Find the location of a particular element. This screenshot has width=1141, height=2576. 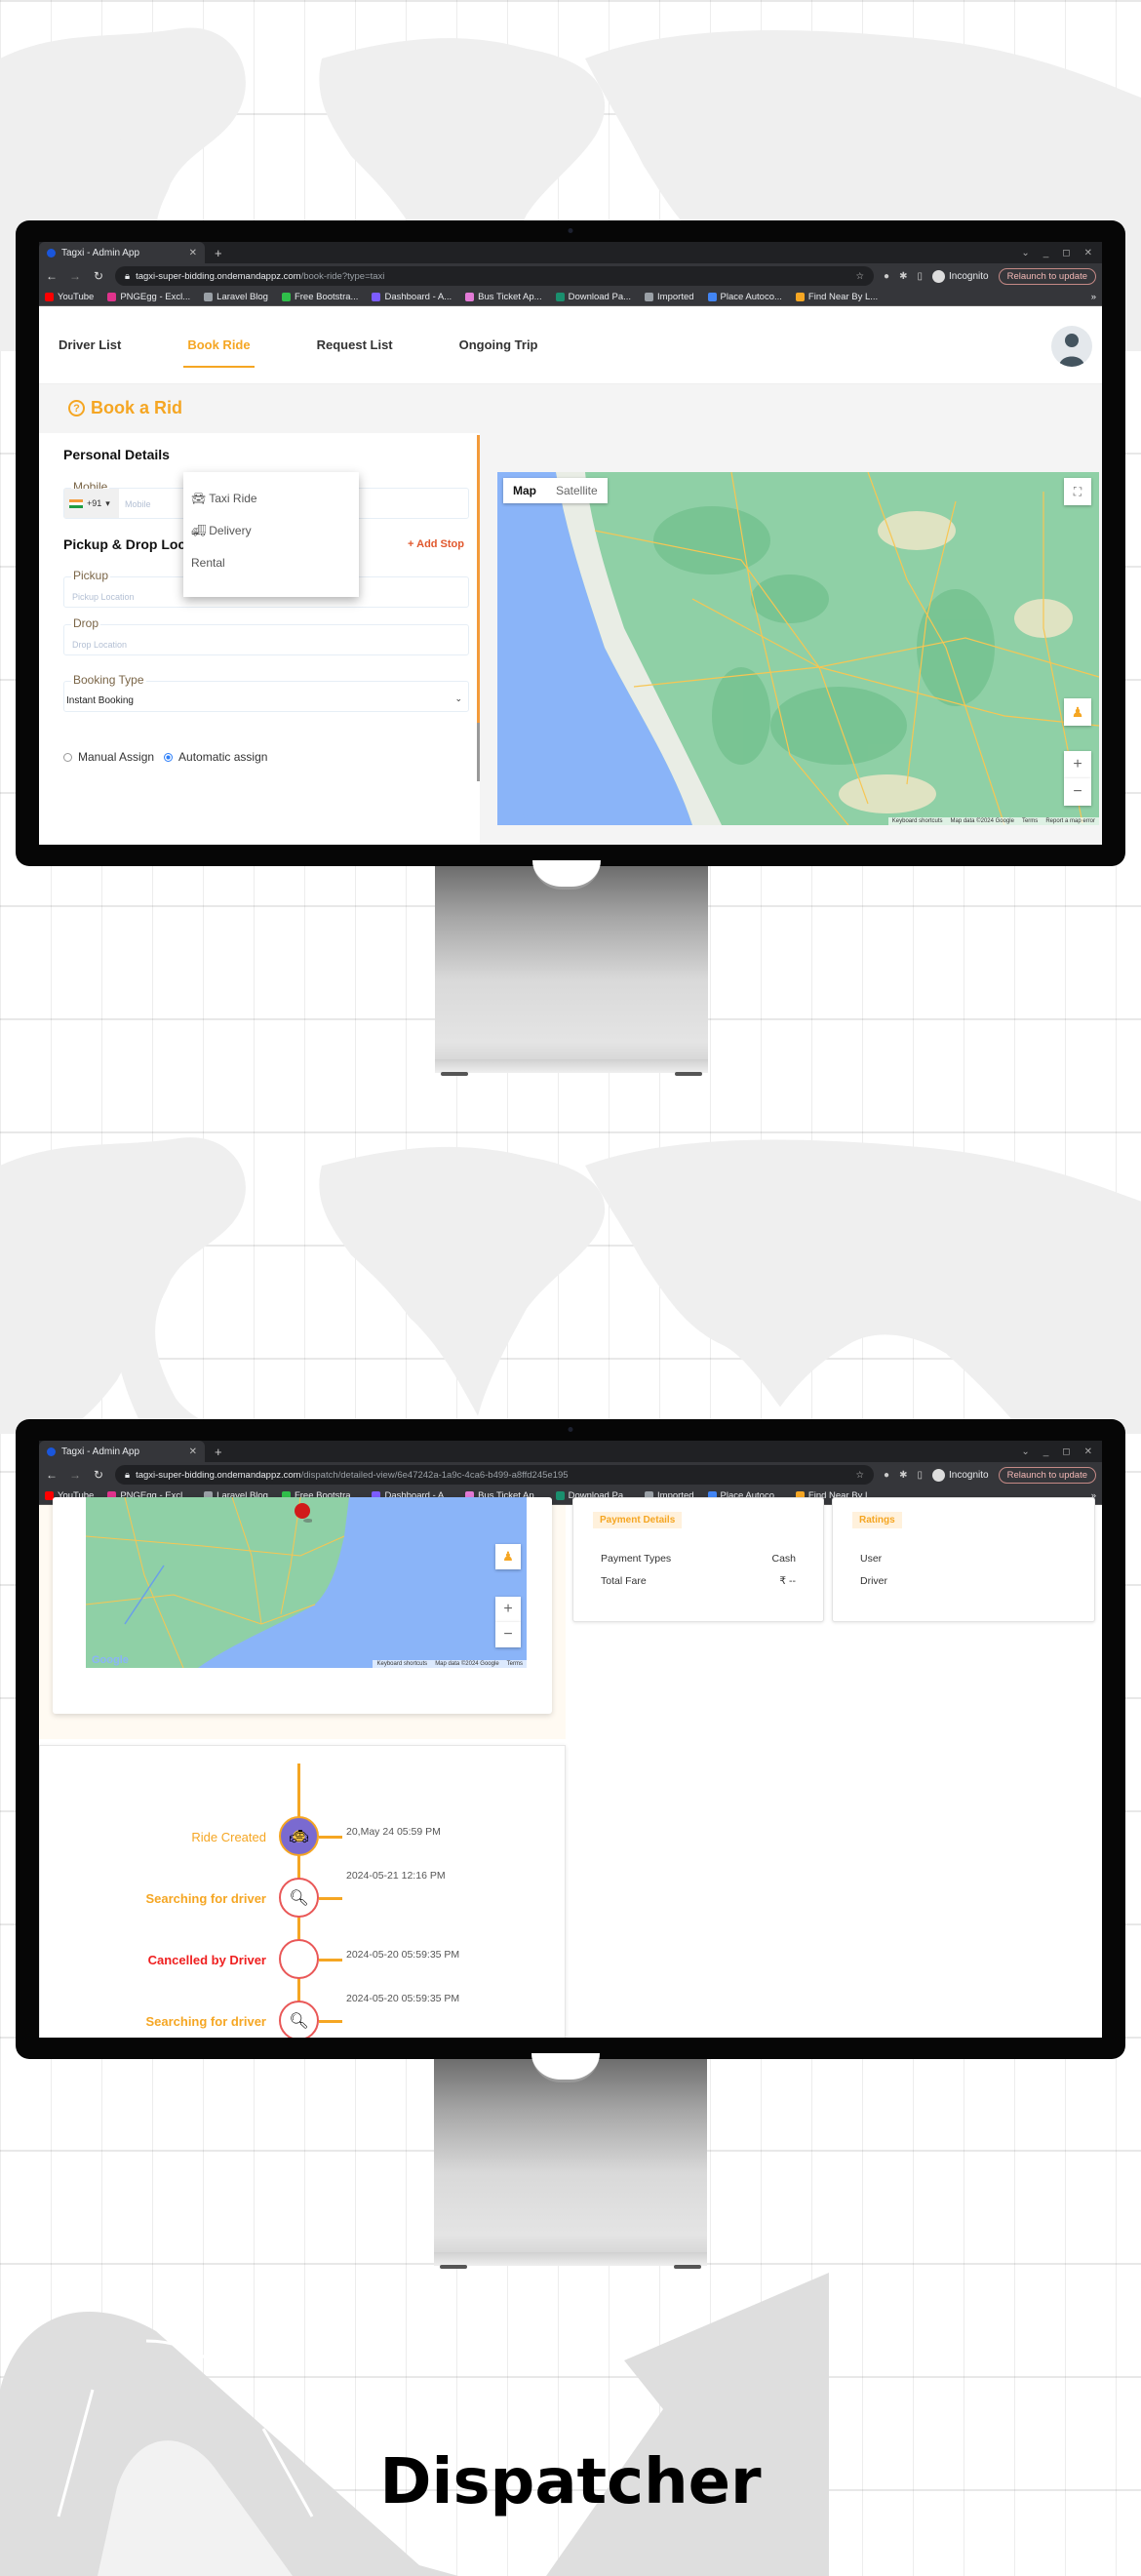

add-stop-button: + Add Stop is located at coordinates (436, 544).